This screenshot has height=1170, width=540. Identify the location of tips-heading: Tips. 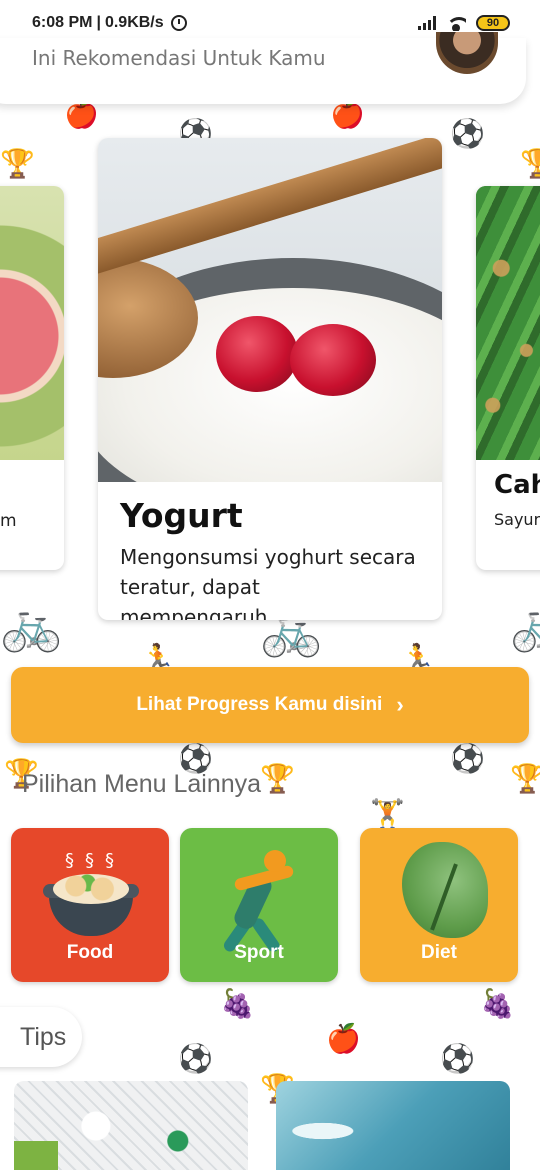
(41, 1037).